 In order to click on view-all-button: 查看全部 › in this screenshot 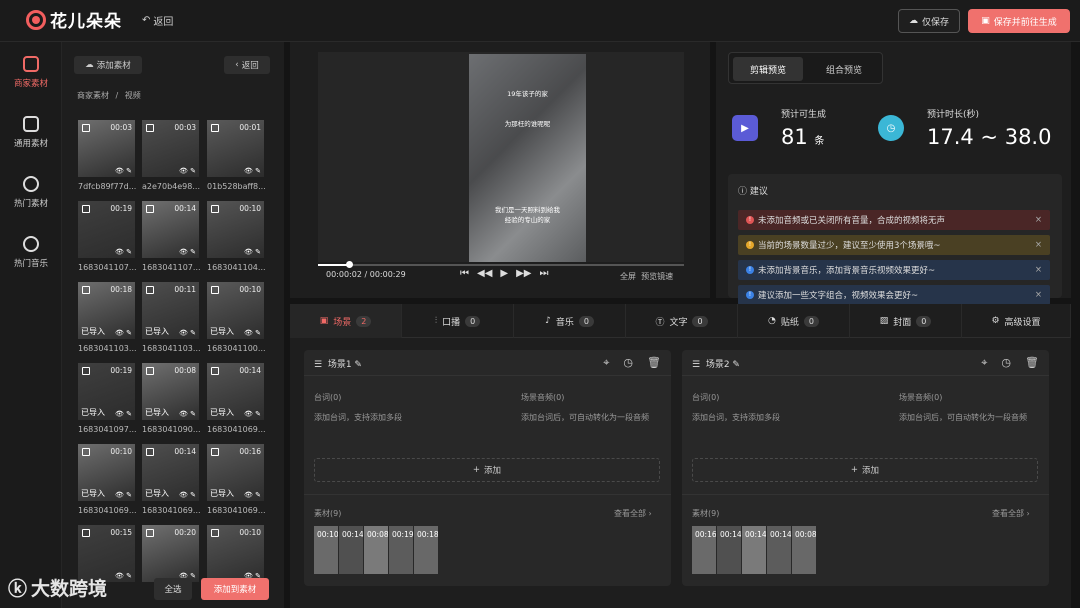, I will do `click(633, 513)`.